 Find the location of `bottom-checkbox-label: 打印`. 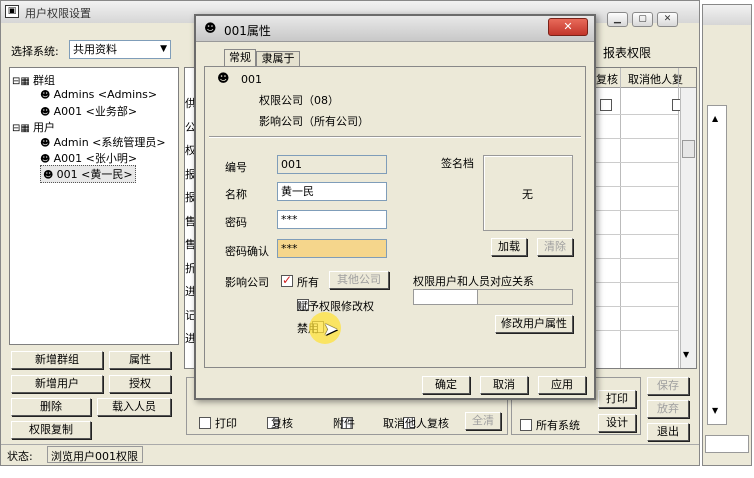

bottom-checkbox-label: 打印 is located at coordinates (226, 423).